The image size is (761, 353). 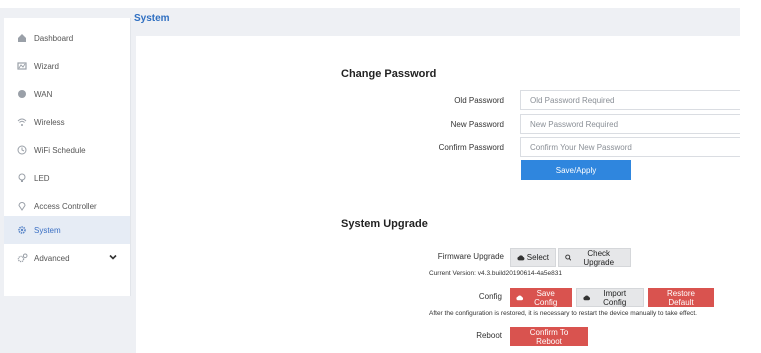 I want to click on reboot-label: Reboot, so click(x=489, y=335).